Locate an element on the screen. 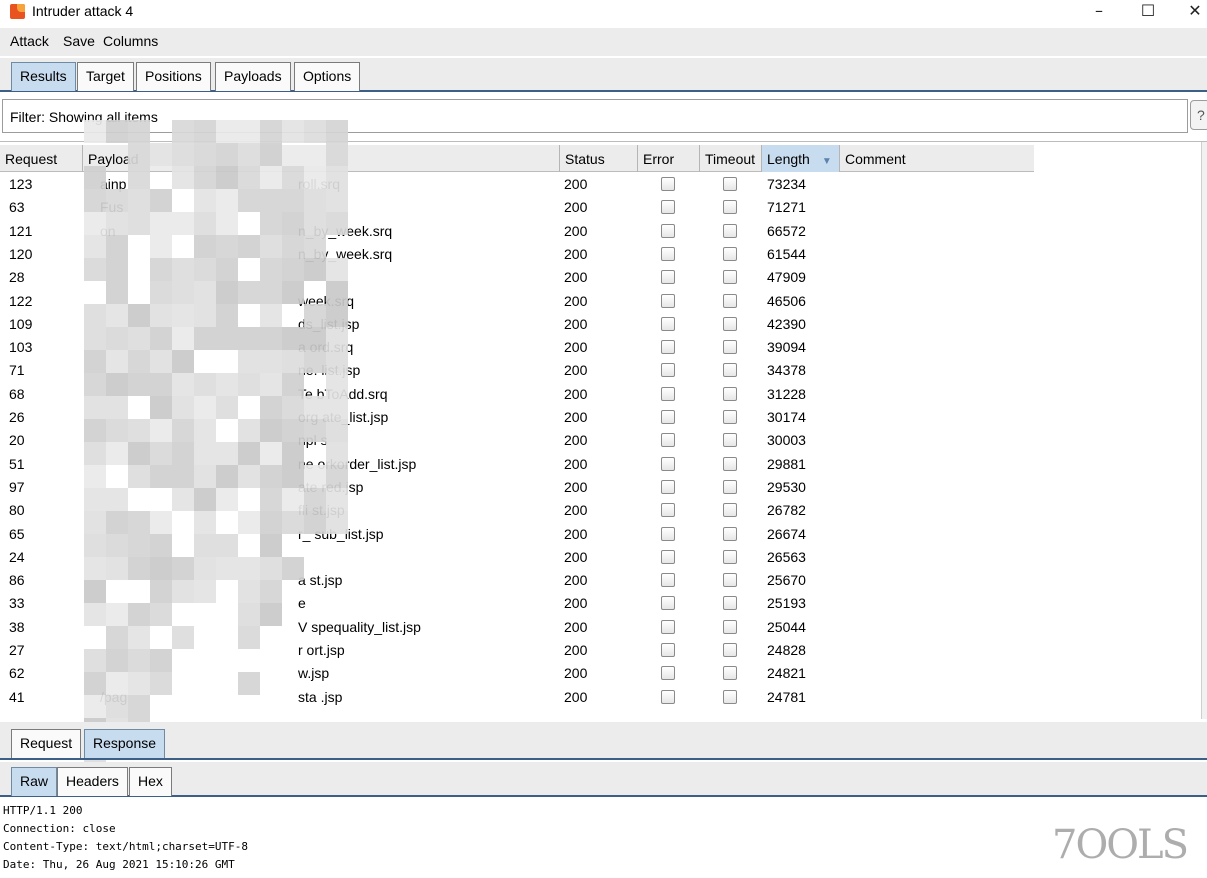 The height and width of the screenshot is (878, 1207). table-row: 65 r_ sub_list.jsp 200 26674 is located at coordinates (517, 534).